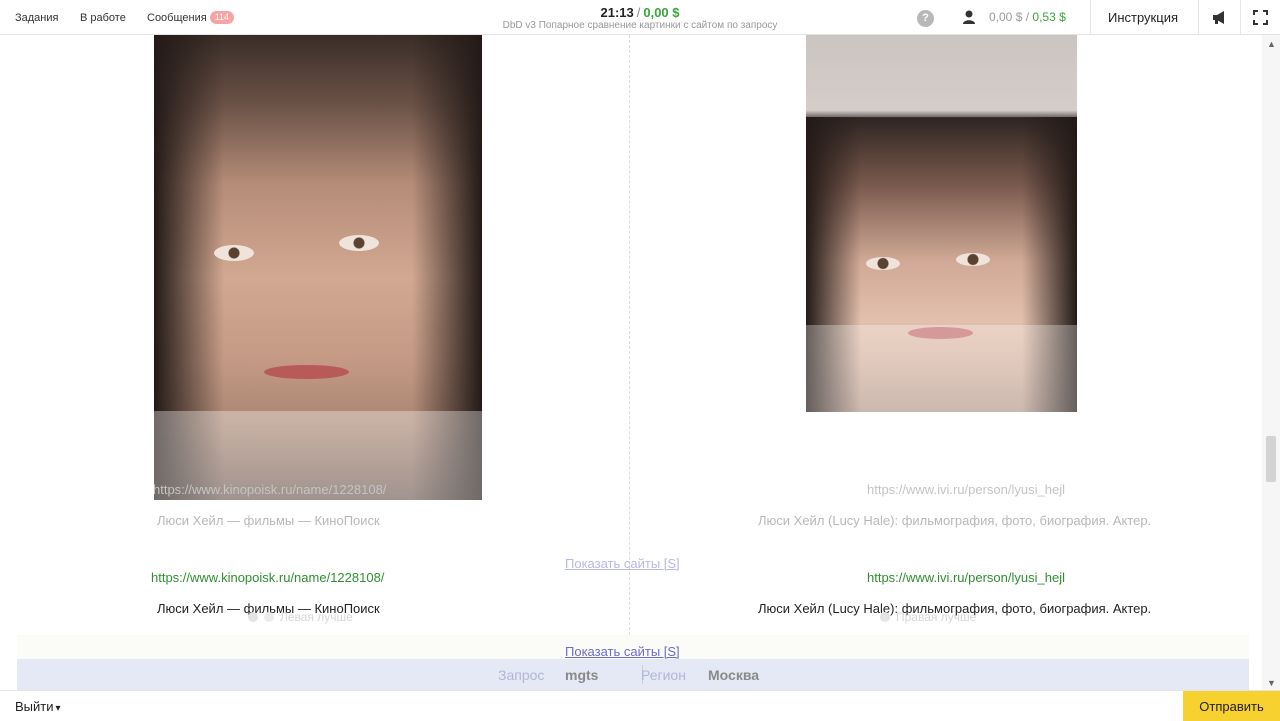 Image resolution: width=1280 pixels, height=721 pixels. I want to click on scroll-down-arrow-icon: ▼, so click(1271, 683).